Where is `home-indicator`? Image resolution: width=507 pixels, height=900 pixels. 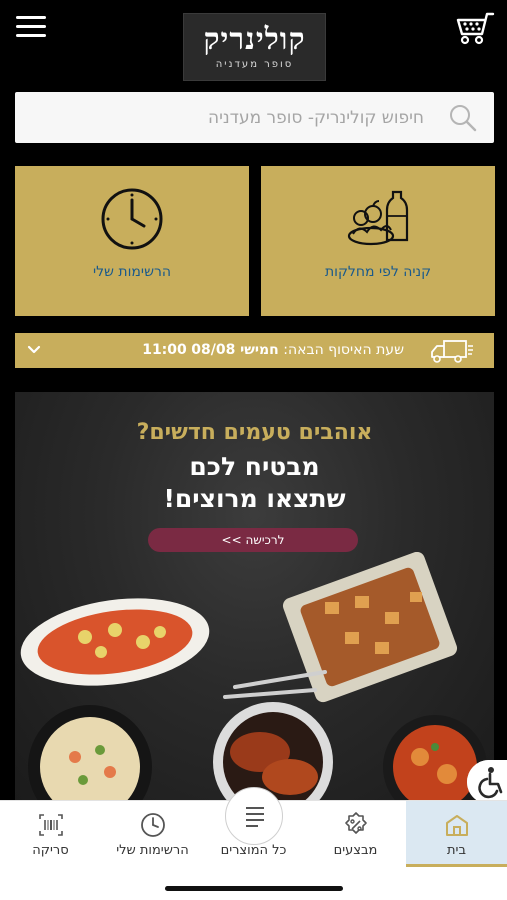 home-indicator is located at coordinates (254, 888).